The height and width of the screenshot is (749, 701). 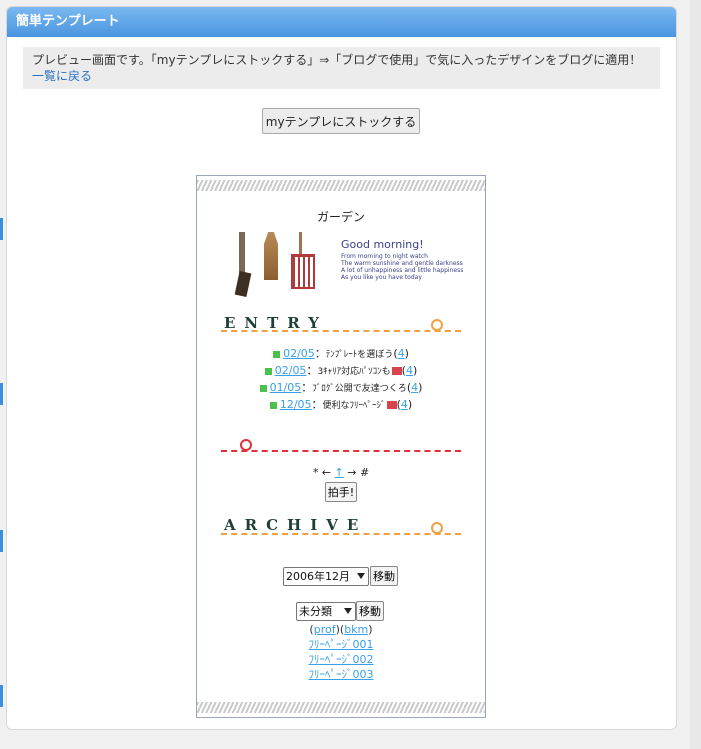 I want to click on month-move-button: 移動, so click(x=384, y=576).